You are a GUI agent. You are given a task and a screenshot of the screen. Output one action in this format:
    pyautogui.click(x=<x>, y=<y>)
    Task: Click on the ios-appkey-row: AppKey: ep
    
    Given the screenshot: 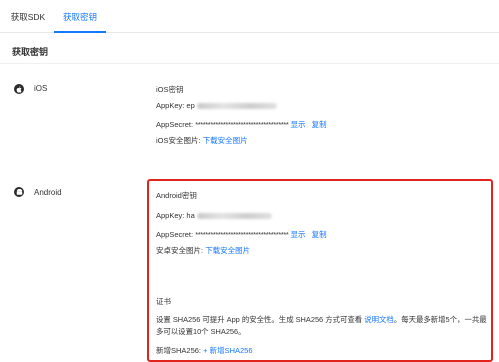 What is the action you would take?
    pyautogui.click(x=216, y=105)
    